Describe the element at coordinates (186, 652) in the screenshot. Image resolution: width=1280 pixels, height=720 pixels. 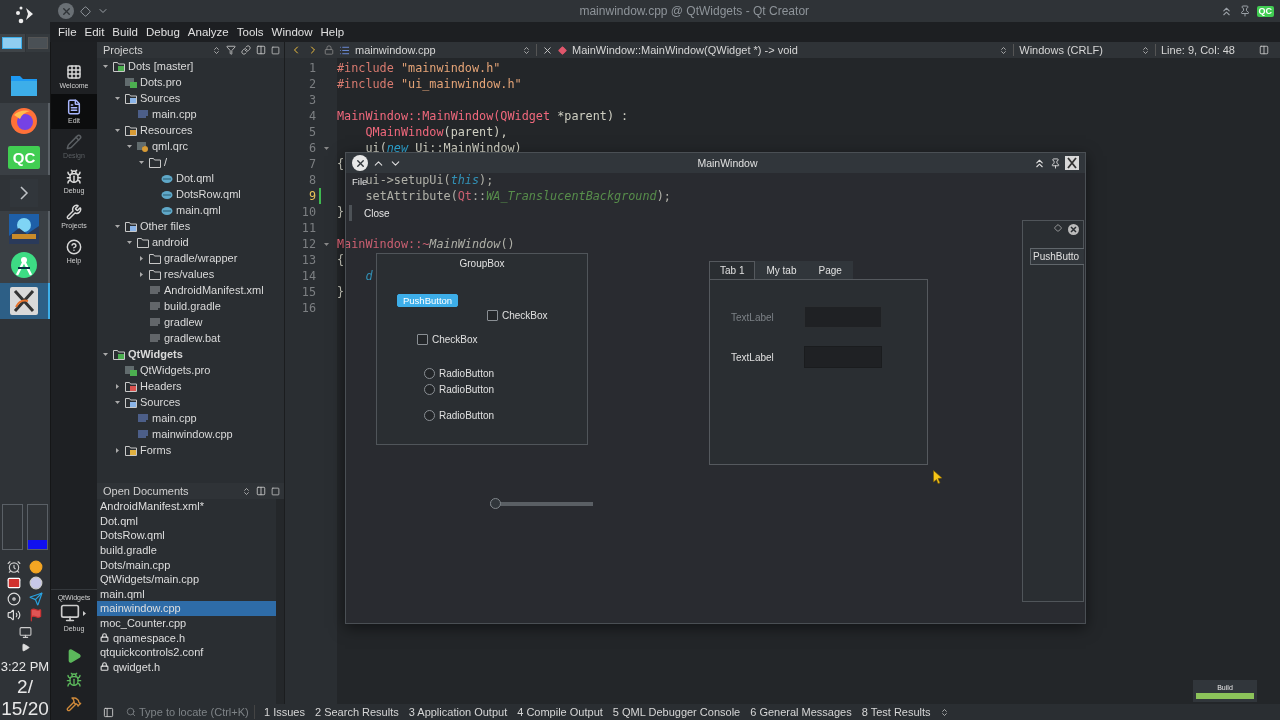
I see `document-item: qtquickcontrols2.conf` at that location.